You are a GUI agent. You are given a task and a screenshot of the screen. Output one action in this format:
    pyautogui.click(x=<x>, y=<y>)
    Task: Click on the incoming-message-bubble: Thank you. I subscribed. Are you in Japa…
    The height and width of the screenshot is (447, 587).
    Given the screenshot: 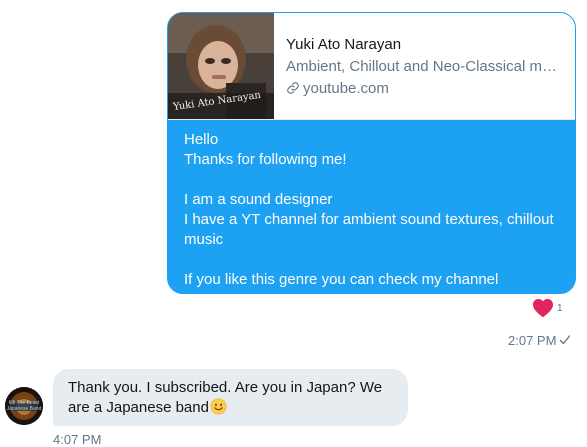 What is the action you would take?
    pyautogui.click(x=230, y=397)
    